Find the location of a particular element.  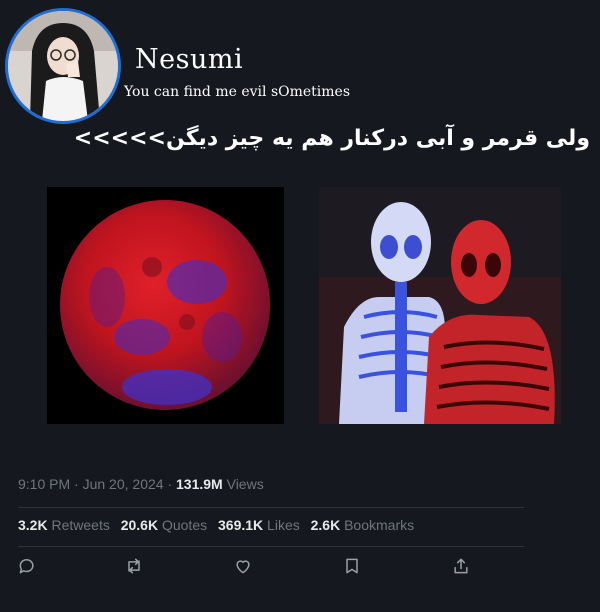

likes-label: Likes is located at coordinates (283, 525).